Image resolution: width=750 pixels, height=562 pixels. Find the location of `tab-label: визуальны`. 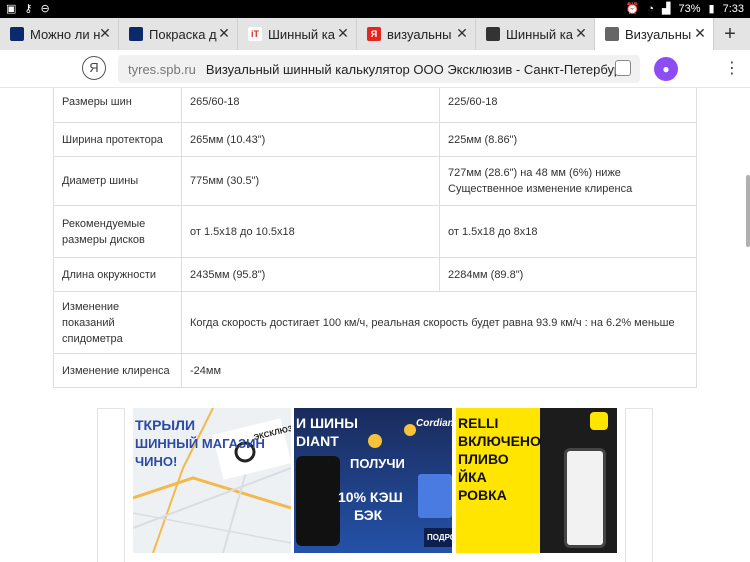

tab-label: визуальны is located at coordinates (419, 34).